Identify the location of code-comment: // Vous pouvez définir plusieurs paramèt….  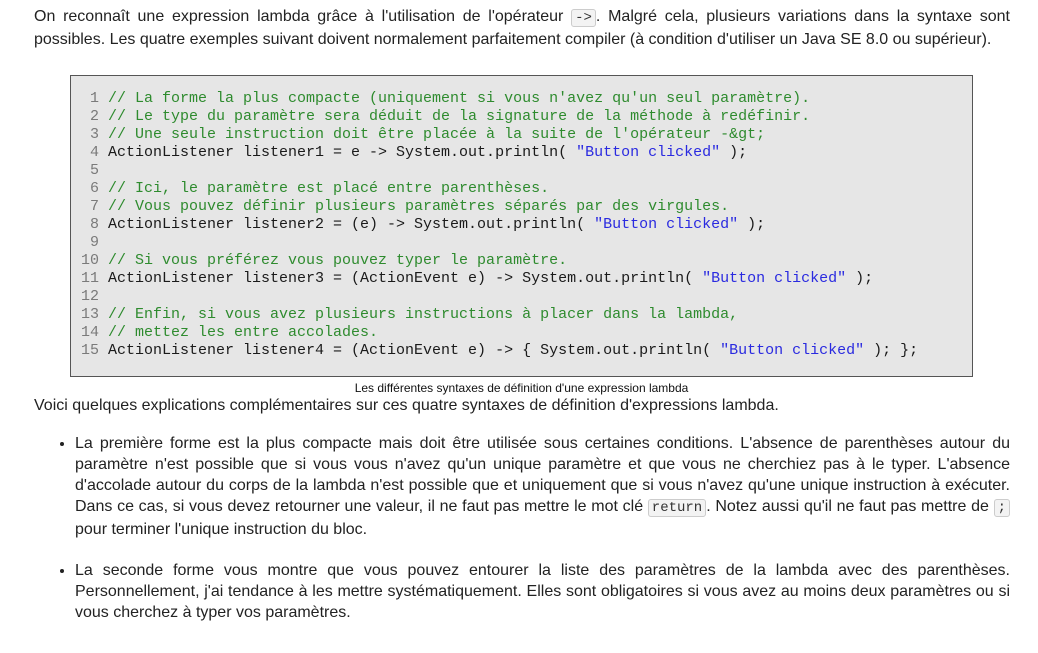
(419, 206).